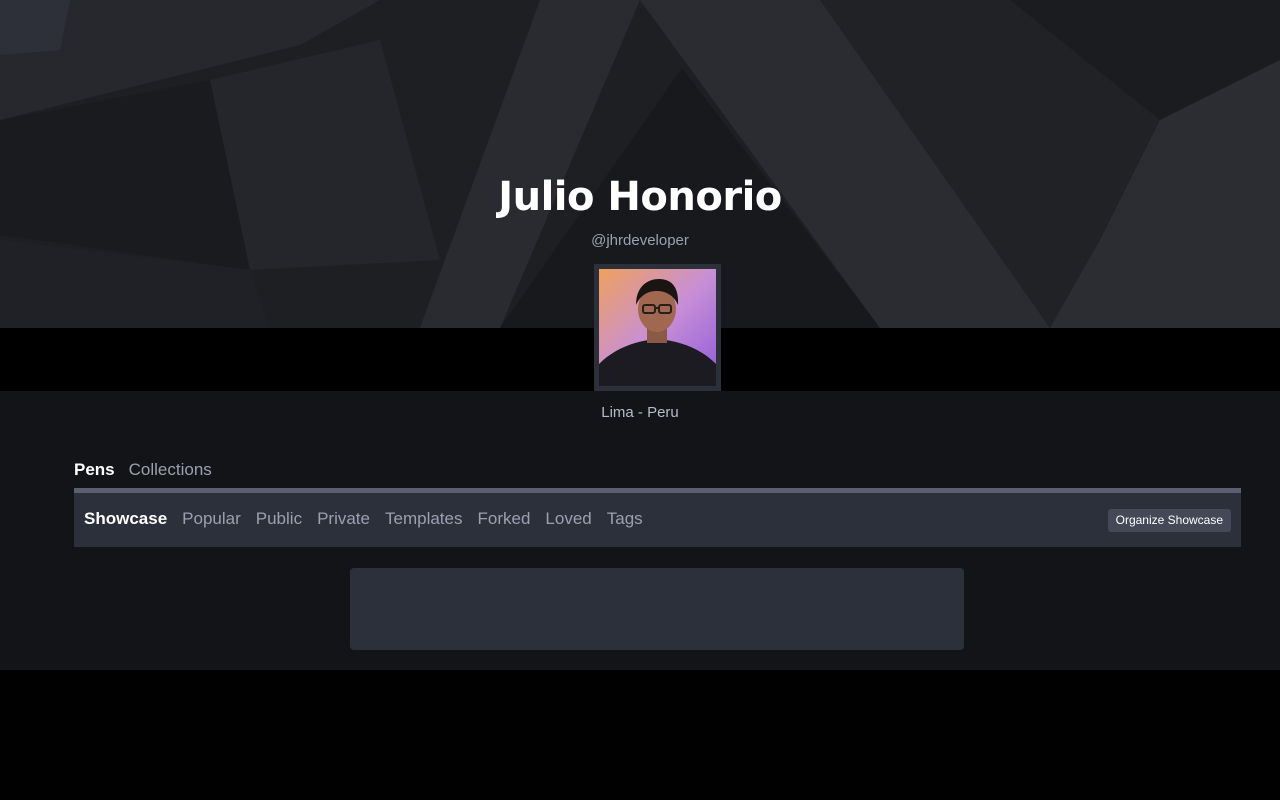 The height and width of the screenshot is (800, 1280). I want to click on profile-location: Lima - Peru, so click(640, 412).